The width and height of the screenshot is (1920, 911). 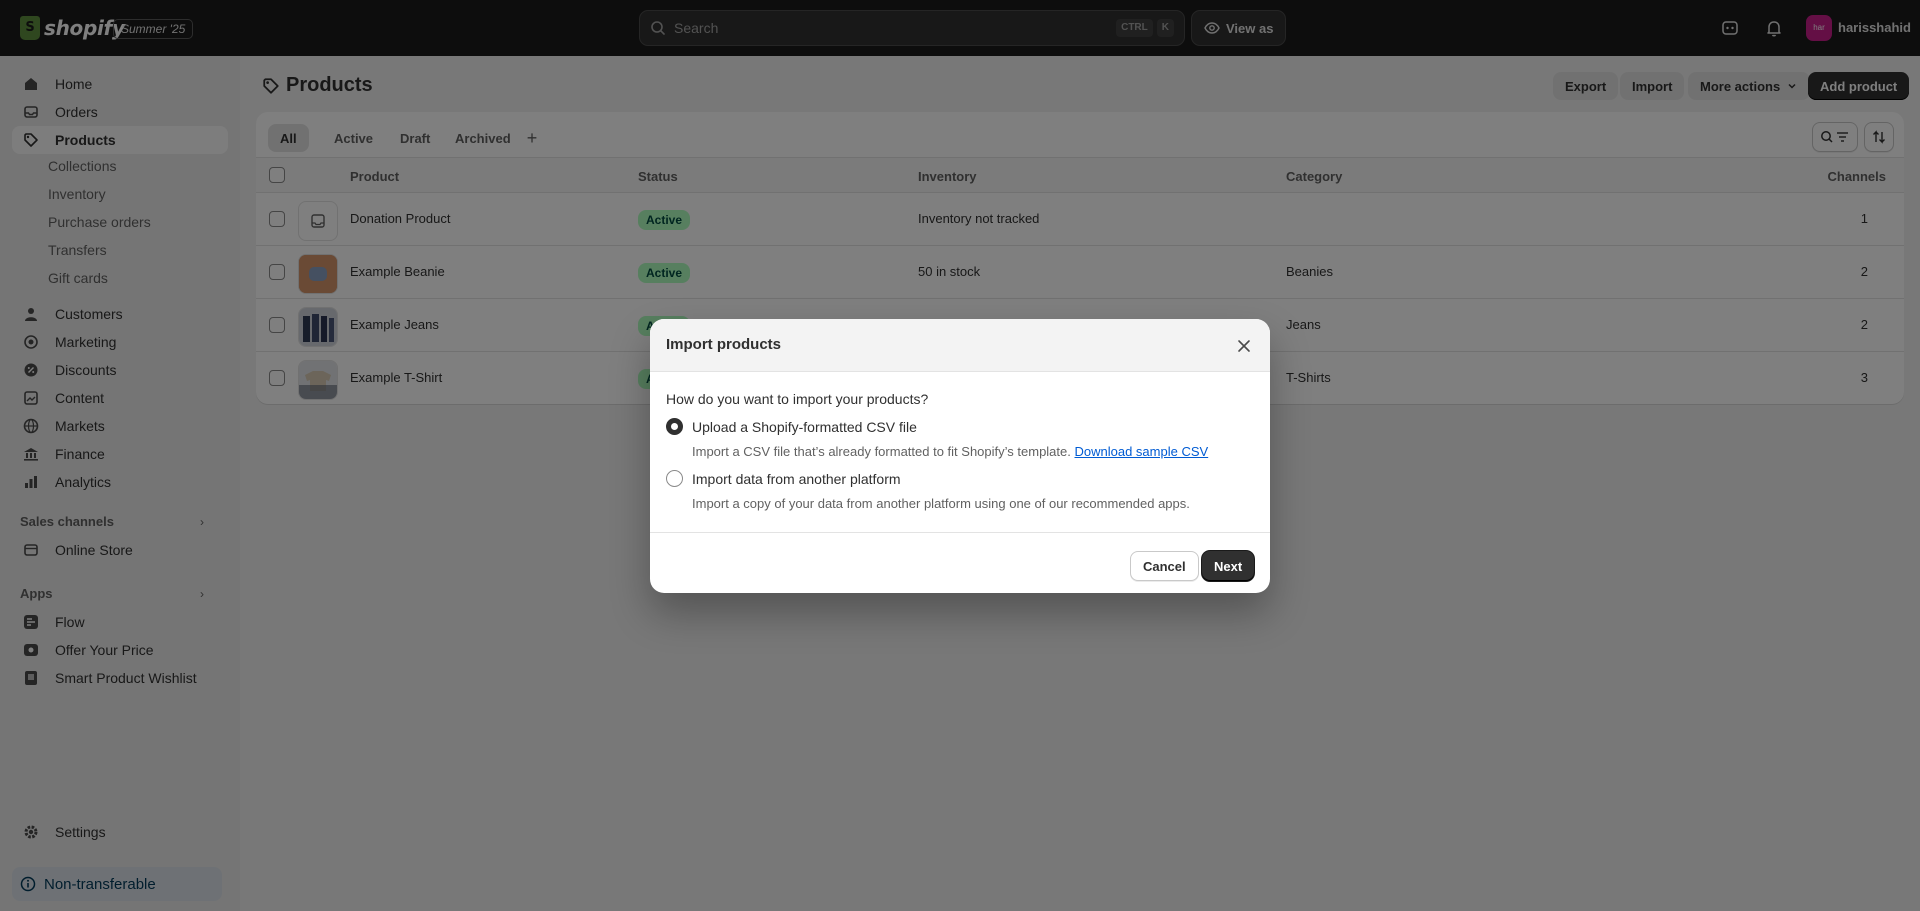 I want to click on download-sample-csv-link: Download sample CSV, so click(x=1142, y=451).